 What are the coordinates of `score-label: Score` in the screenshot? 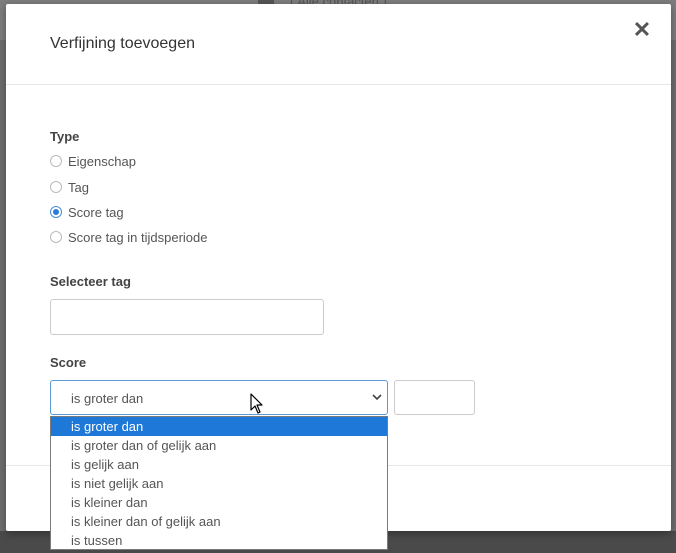 It's located at (68, 362).